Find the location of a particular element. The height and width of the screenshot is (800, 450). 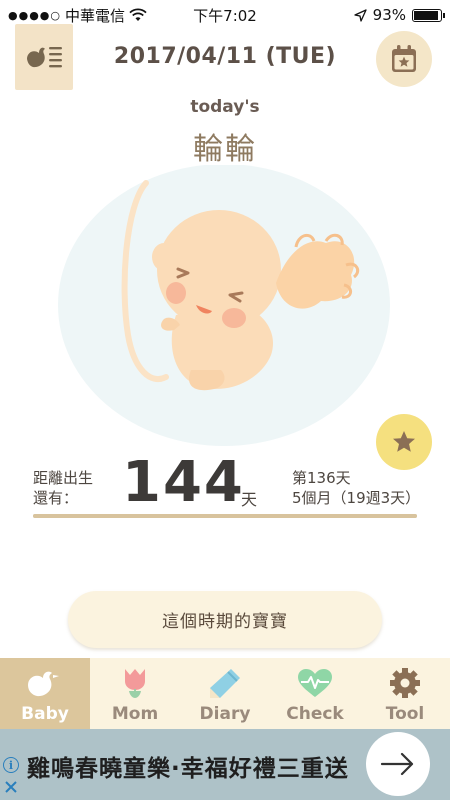

tab-check: Check is located at coordinates (315, 693).